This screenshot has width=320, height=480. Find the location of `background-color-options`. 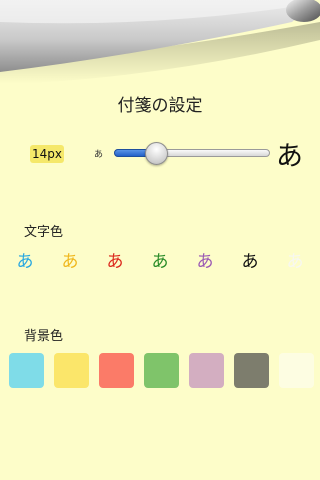

background-color-options is located at coordinates (160, 371).